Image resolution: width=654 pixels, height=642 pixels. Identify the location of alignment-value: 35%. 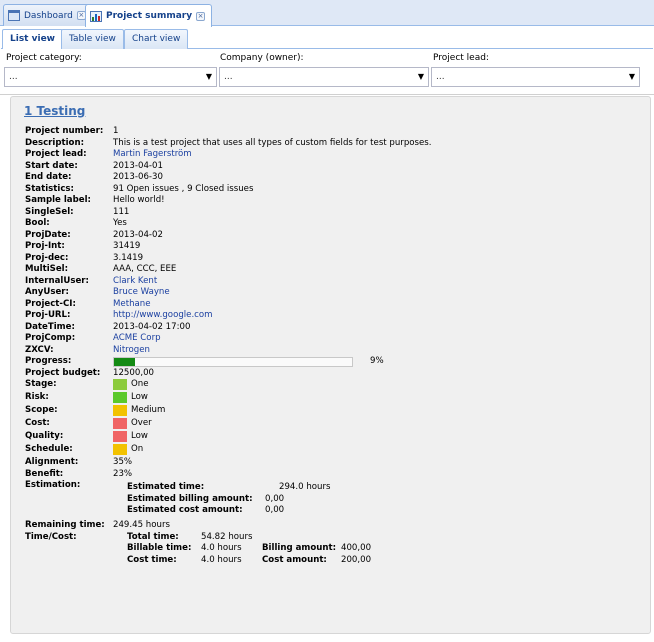
(123, 462).